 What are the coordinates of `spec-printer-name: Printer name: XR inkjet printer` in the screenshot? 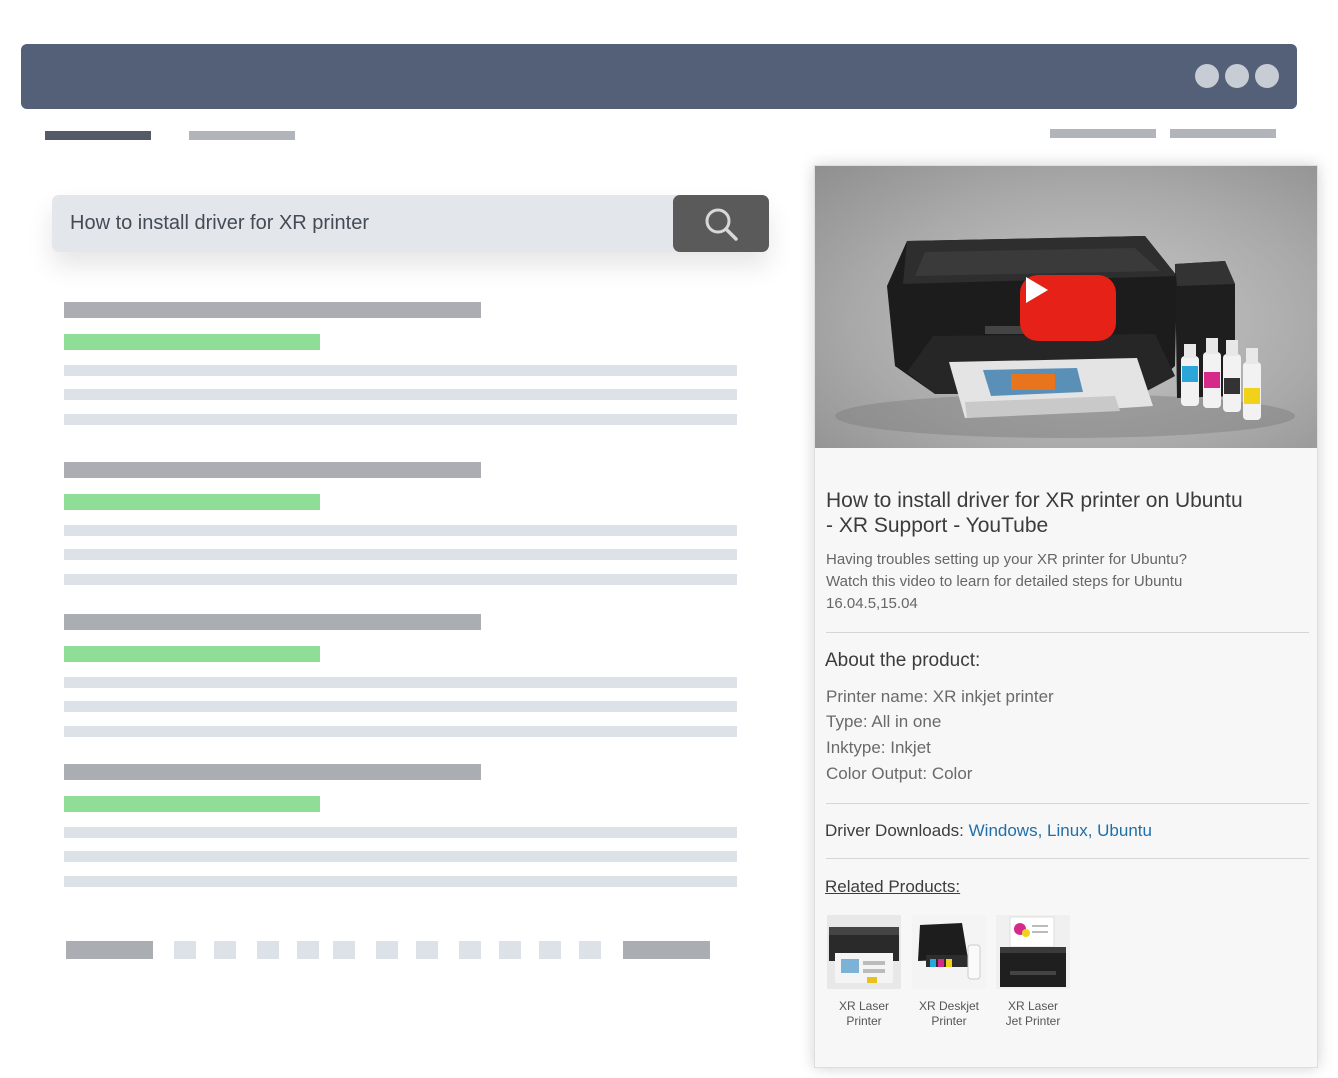 It's located at (940, 696).